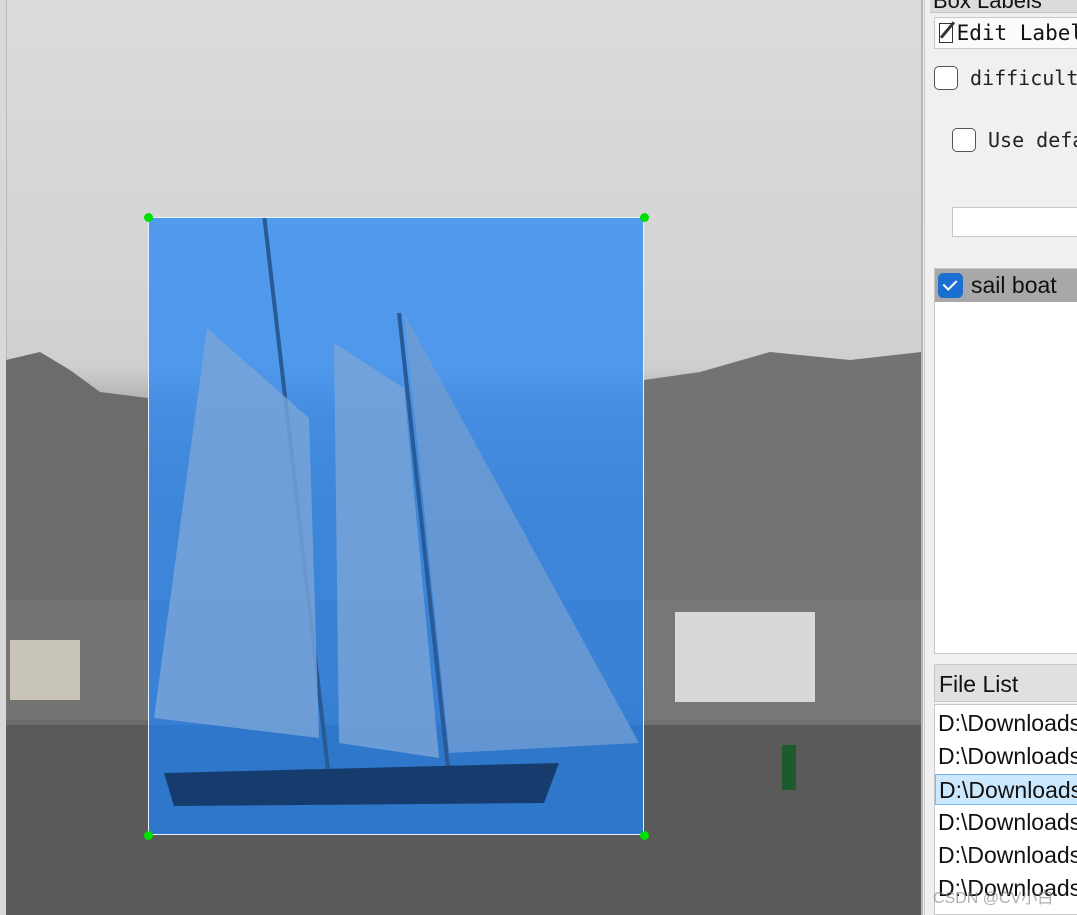 This screenshot has height=915, width=1077. Describe the element at coordinates (946, 33) in the screenshot. I see `edit-icon` at that location.